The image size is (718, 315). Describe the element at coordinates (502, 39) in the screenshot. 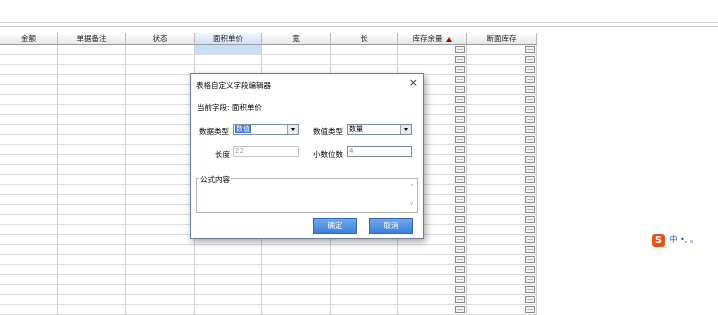

I see `column-header: 断面库存` at that location.